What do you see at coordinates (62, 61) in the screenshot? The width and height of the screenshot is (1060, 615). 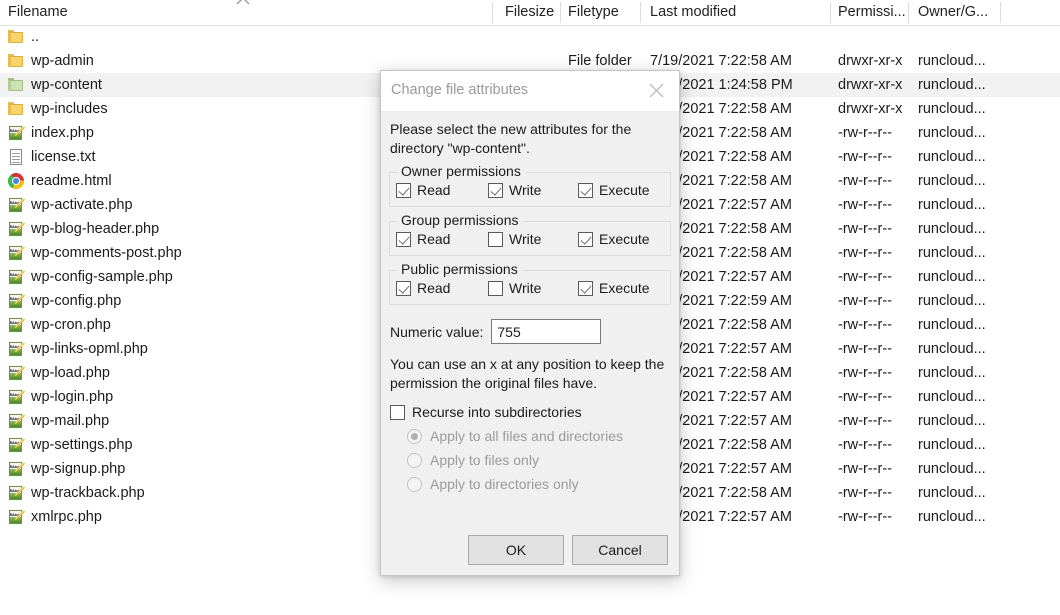 I see `file-name-label: wp-admin` at bounding box center [62, 61].